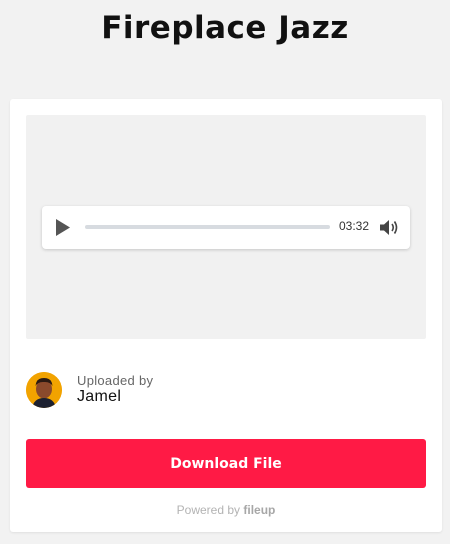  I want to click on download-button: Download File, so click(226, 463).